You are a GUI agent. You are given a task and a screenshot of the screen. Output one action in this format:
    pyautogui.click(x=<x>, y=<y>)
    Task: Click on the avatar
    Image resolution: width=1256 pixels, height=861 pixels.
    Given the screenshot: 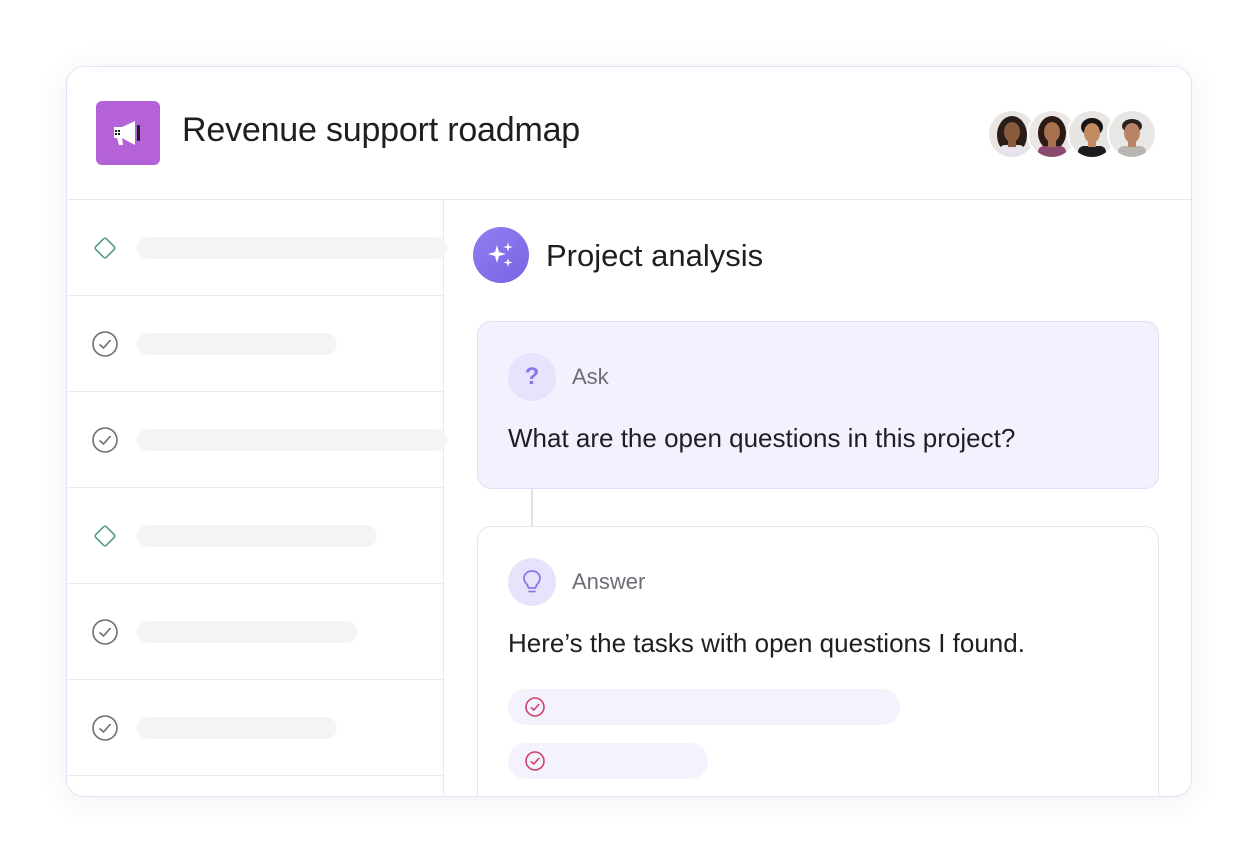 What is the action you would take?
    pyautogui.click(x=1132, y=134)
    